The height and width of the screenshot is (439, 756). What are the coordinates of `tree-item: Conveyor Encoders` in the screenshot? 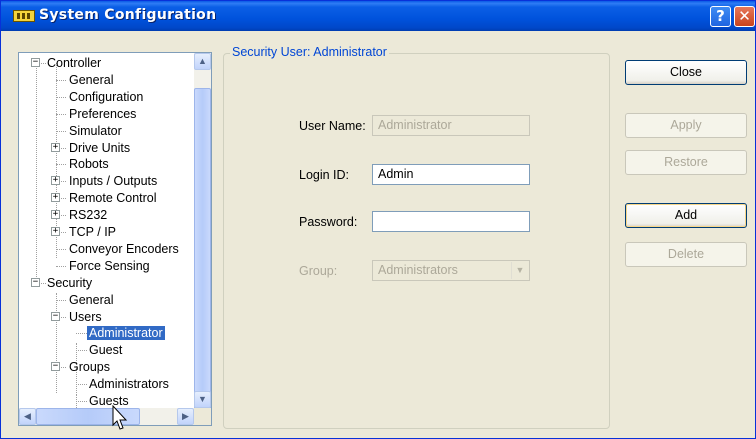 It's located at (124, 249).